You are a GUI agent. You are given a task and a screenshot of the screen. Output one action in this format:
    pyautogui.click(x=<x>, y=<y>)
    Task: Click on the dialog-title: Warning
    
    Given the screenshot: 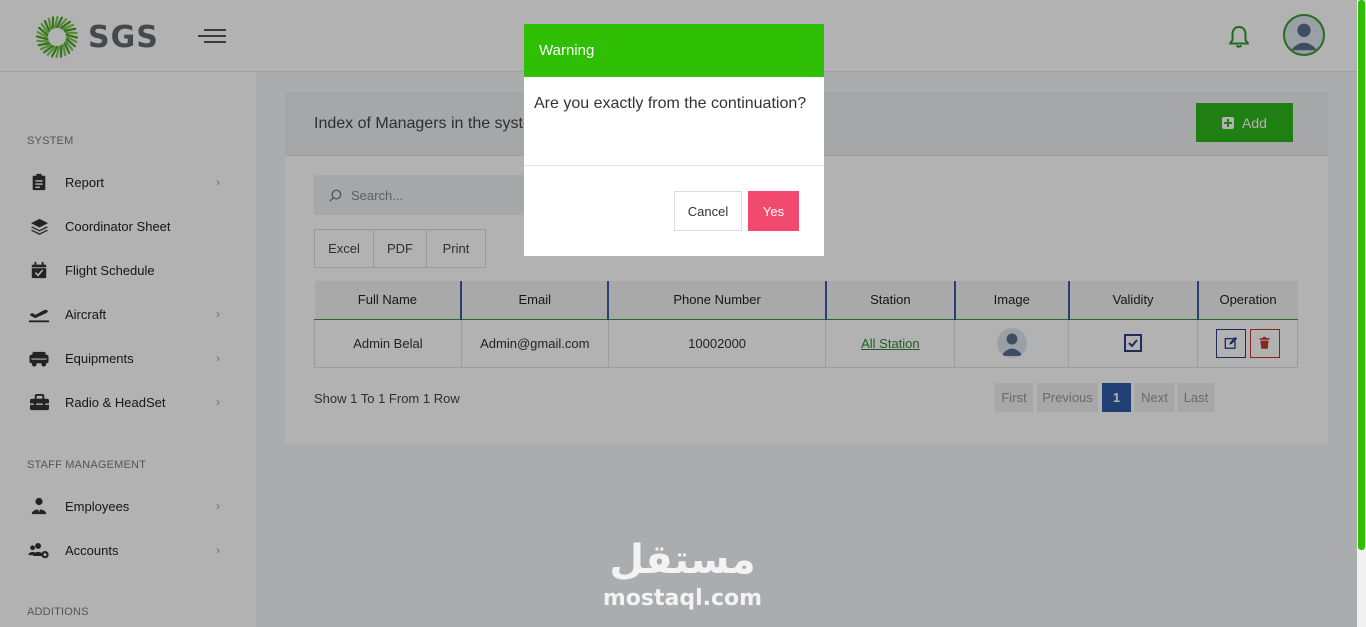 What is the action you would take?
    pyautogui.click(x=674, y=50)
    